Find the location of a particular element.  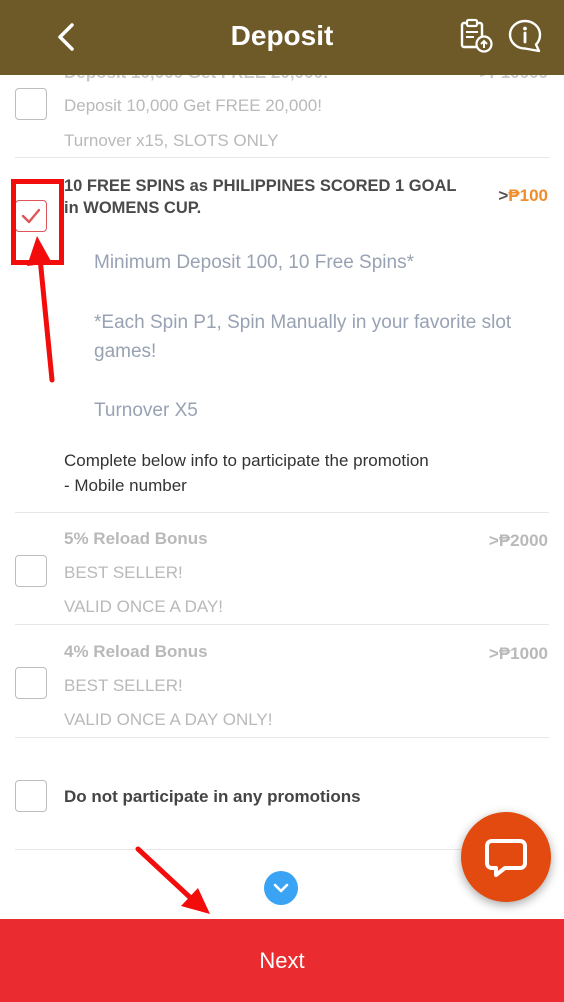

promo-min-amount: >₱100 is located at coordinates (523, 196).